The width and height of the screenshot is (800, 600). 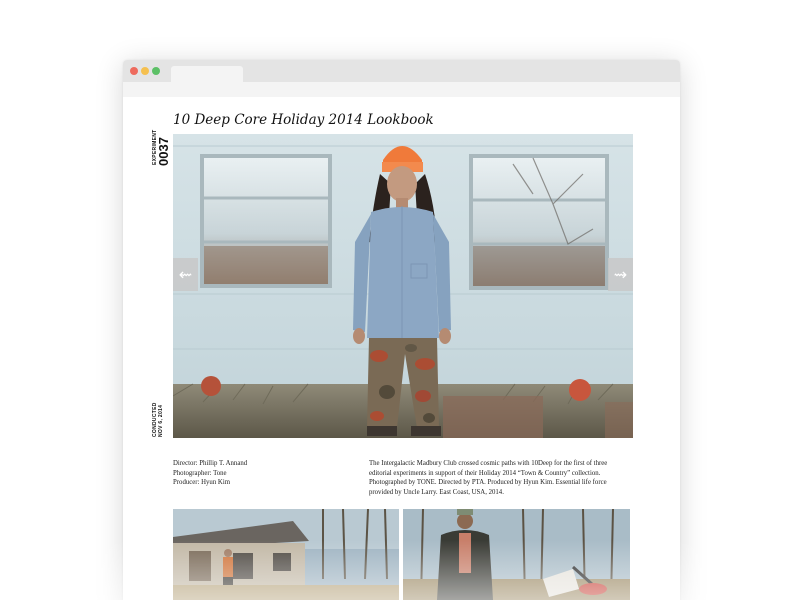 I want to click on page-title: 10 Deep Core Holiday 2014 Lookbook, so click(x=303, y=120).